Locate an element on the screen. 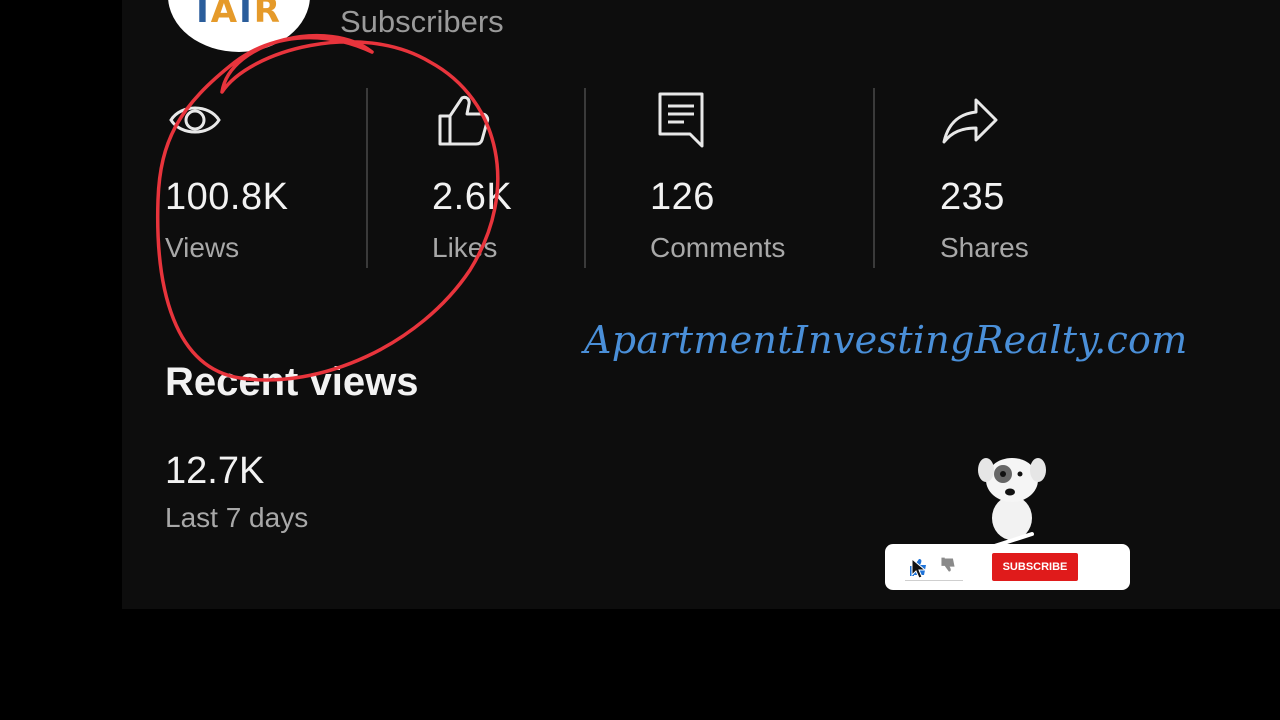  stat-likes: 2.6K Likes is located at coordinates (472, 176).